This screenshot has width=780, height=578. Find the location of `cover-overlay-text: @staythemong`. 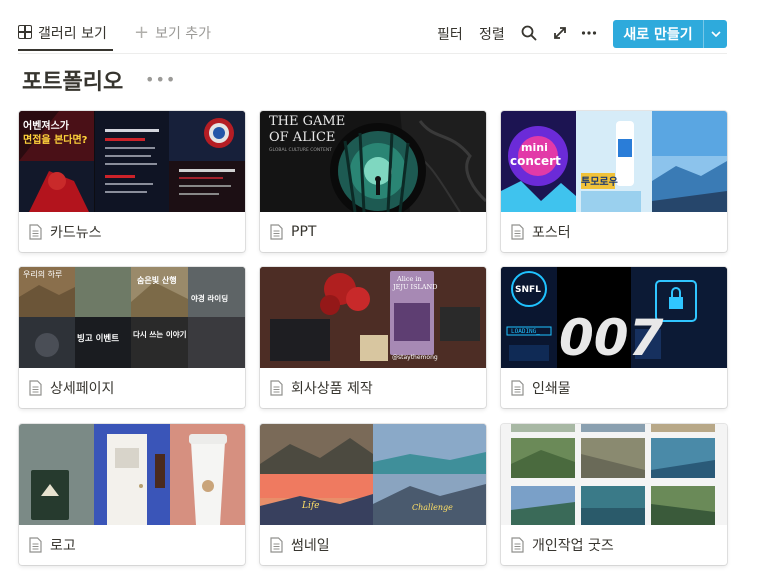

cover-overlay-text: @staythemong is located at coordinates (415, 357).